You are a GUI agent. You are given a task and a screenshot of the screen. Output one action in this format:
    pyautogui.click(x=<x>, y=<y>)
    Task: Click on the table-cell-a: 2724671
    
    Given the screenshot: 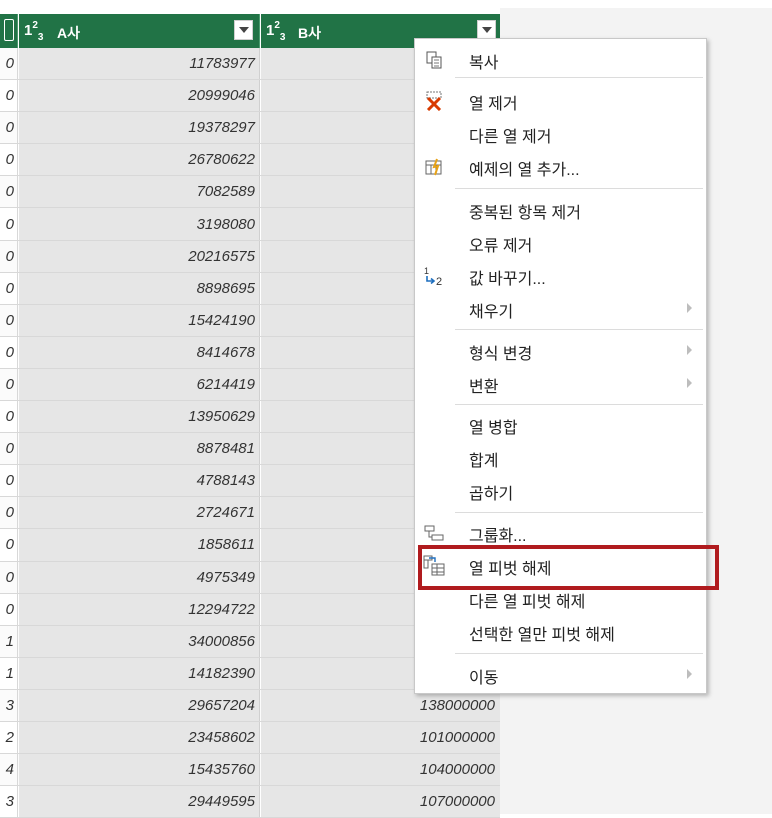 What is the action you would take?
    pyautogui.click(x=139, y=513)
    